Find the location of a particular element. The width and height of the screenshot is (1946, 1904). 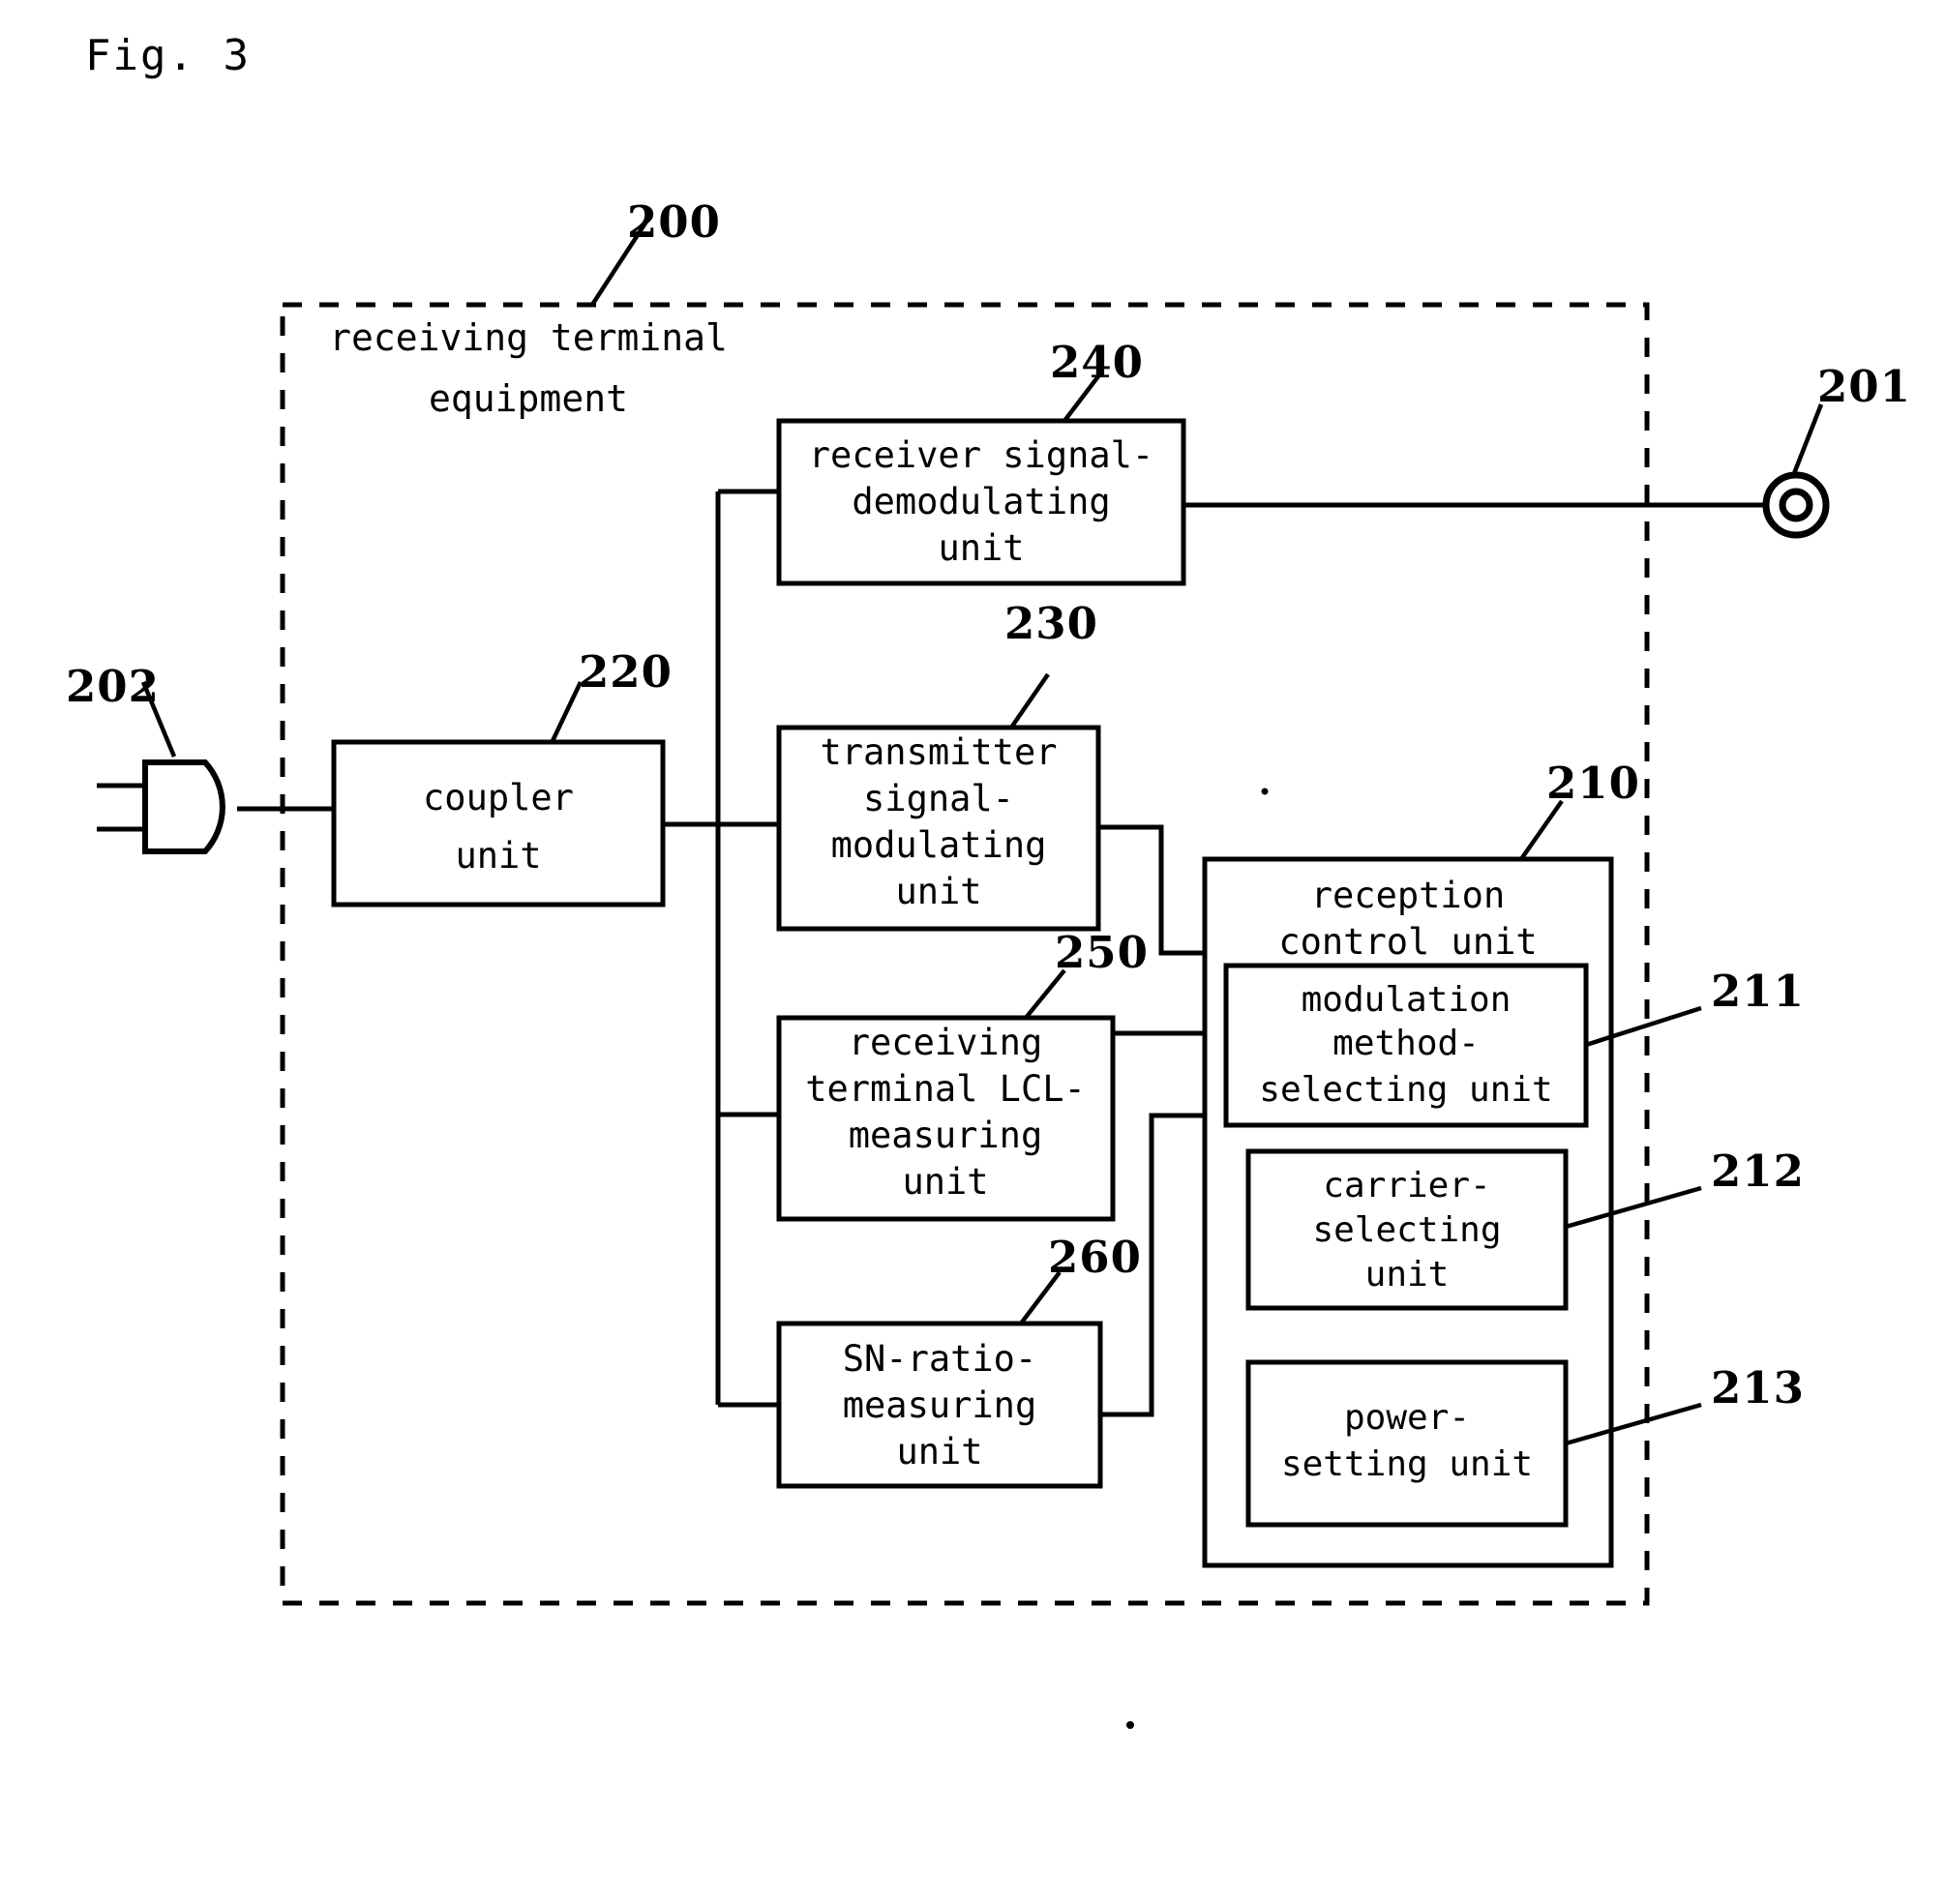

block-240-line1: receiver signal- is located at coordinates (981, 455).